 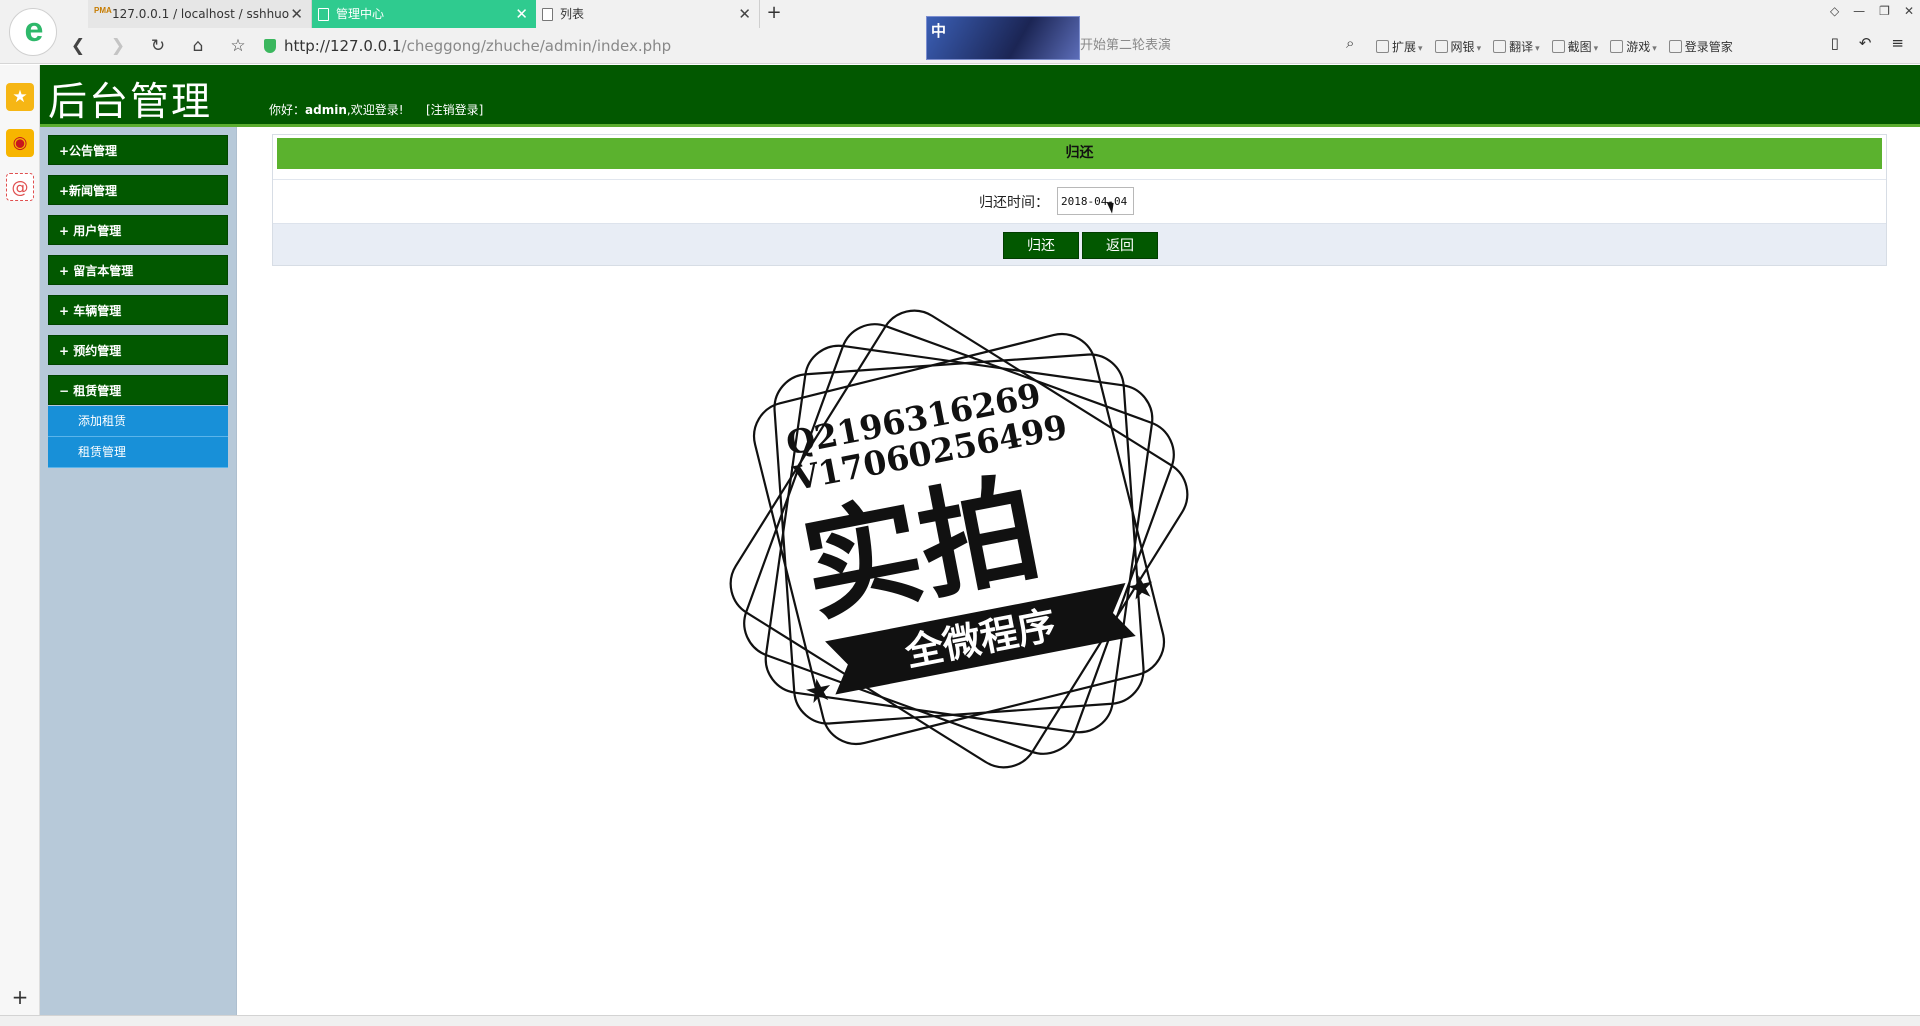 What do you see at coordinates (1500, 46) in the screenshot?
I see `translate-icon` at bounding box center [1500, 46].